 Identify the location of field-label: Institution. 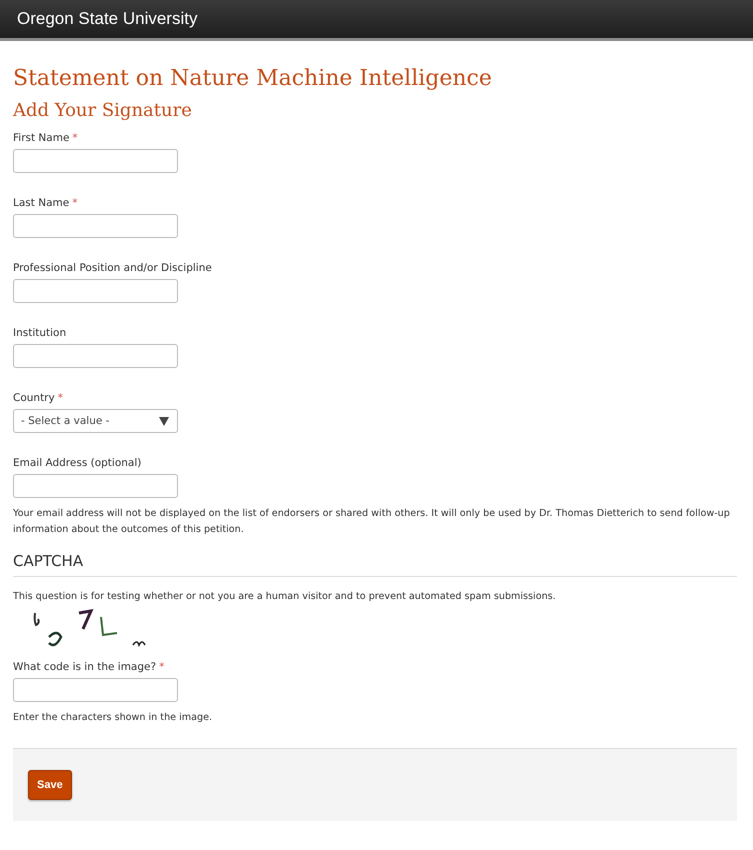
(39, 332).